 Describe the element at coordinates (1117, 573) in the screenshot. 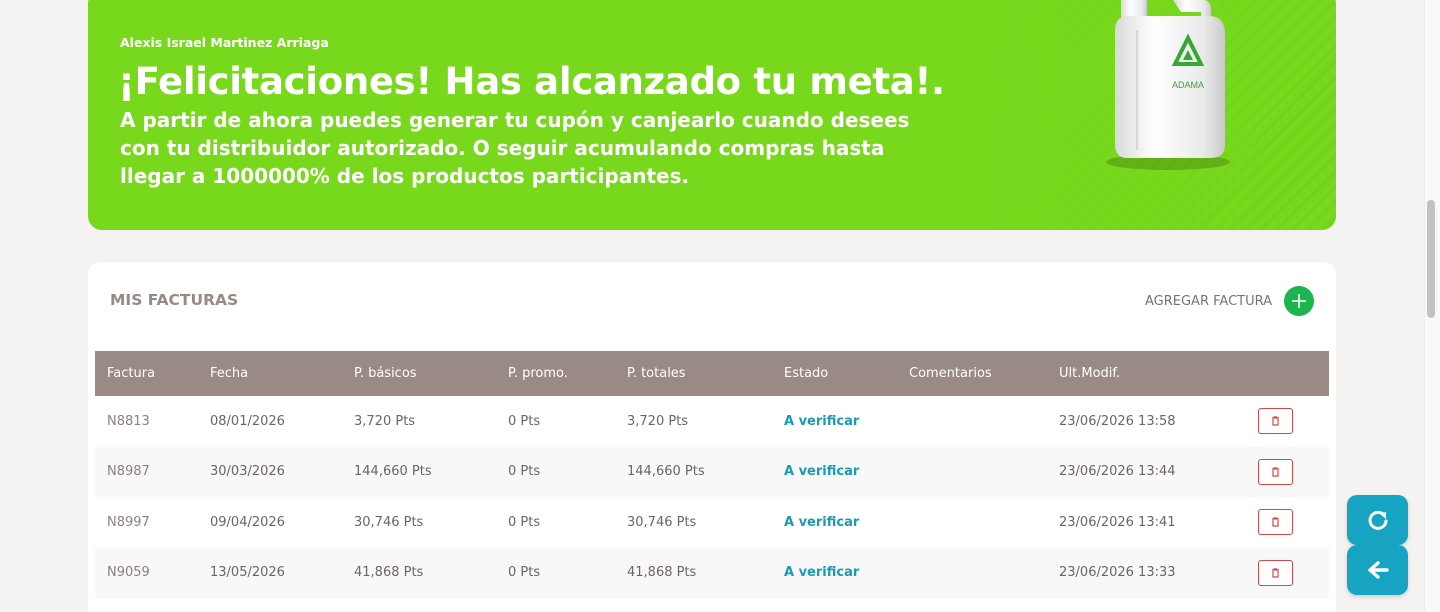

I see `last-modified: 23/06/2026 13:33` at that location.